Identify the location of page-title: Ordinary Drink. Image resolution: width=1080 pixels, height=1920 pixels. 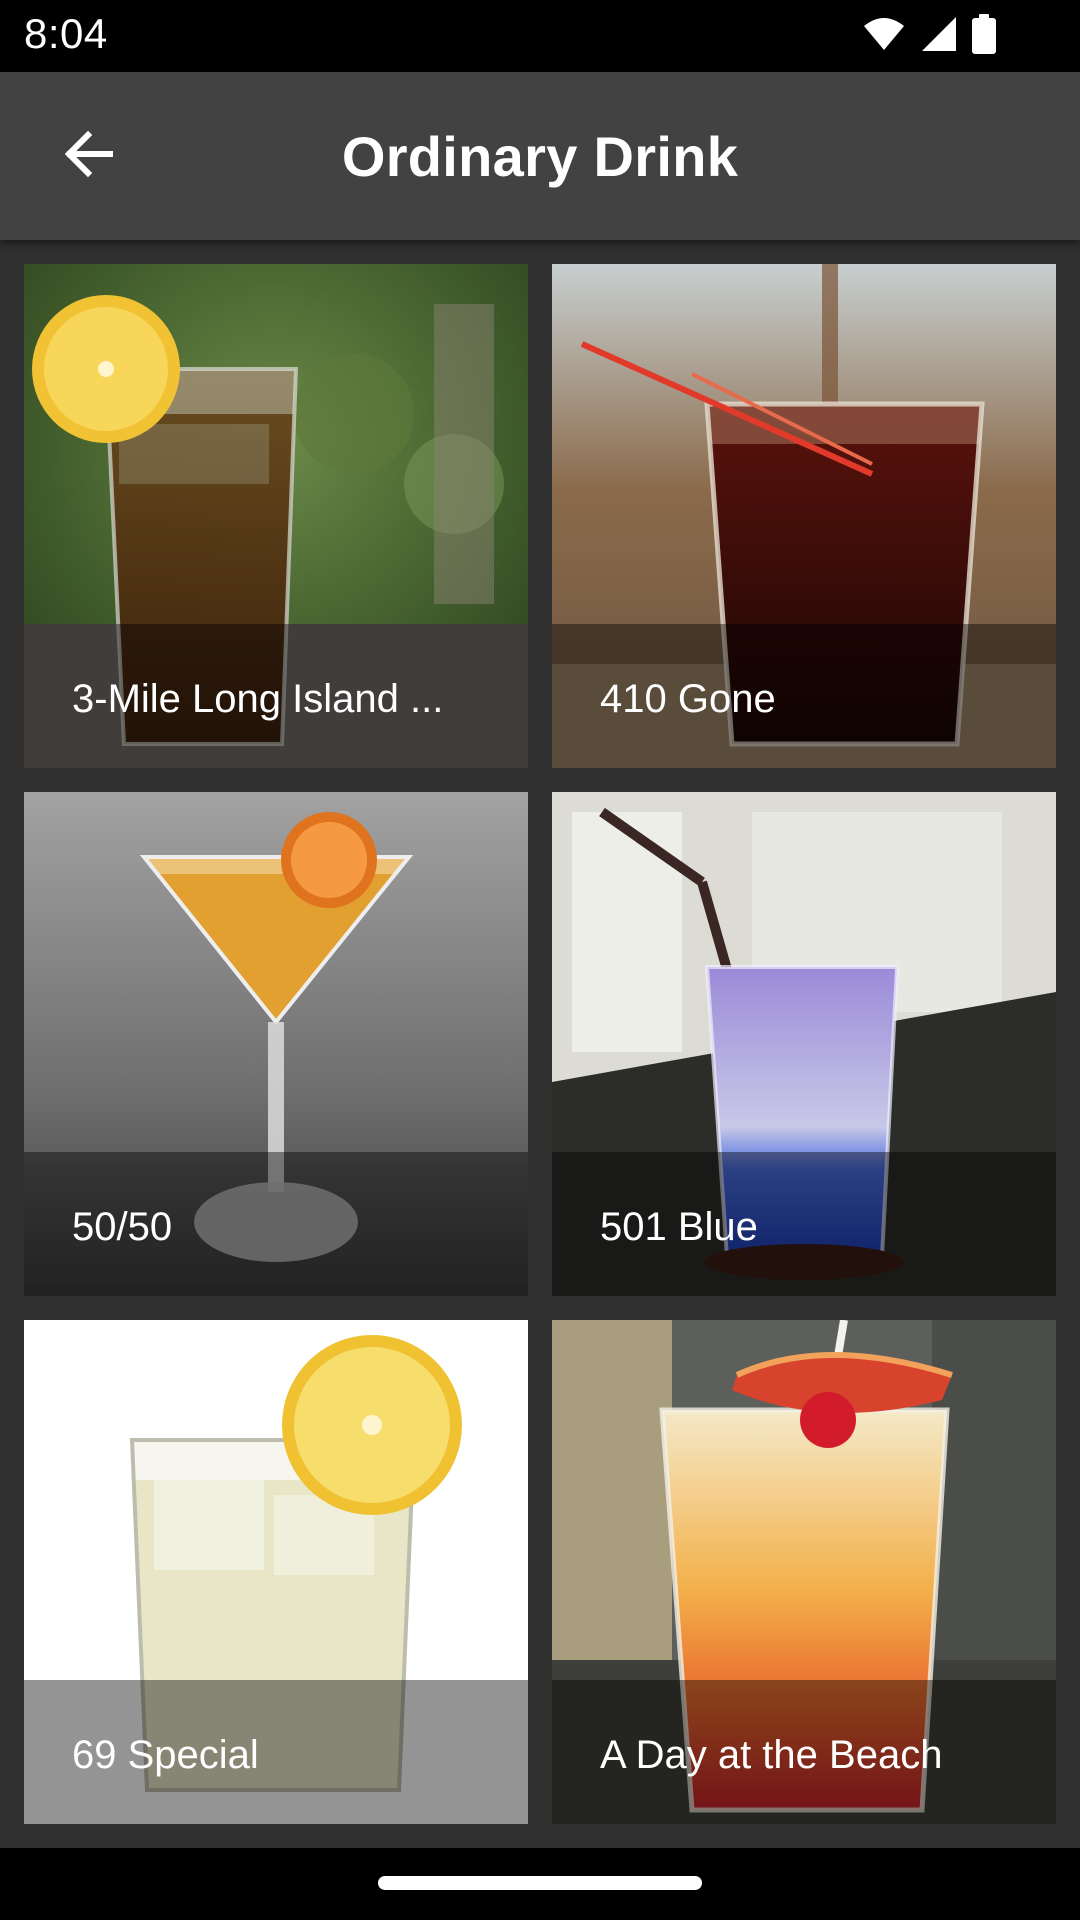
(540, 156).